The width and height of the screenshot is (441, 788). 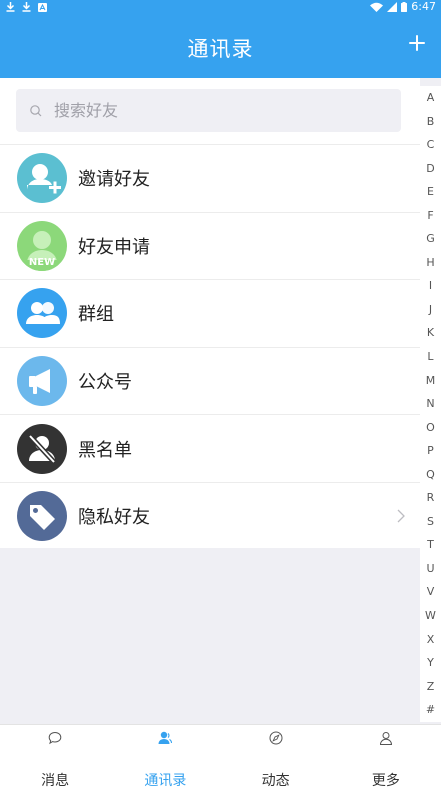 I want to click on battery-icon, so click(x=404, y=7).